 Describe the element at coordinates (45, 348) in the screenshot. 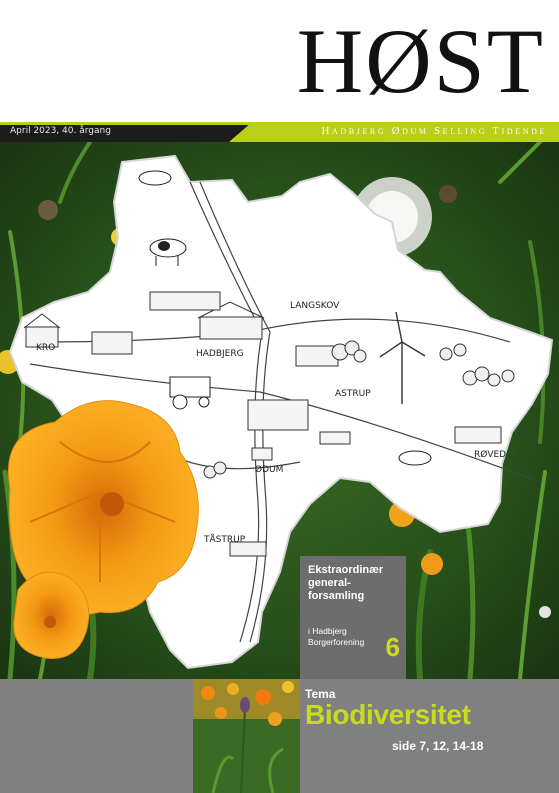

I see `map-label-kro: KRO` at that location.